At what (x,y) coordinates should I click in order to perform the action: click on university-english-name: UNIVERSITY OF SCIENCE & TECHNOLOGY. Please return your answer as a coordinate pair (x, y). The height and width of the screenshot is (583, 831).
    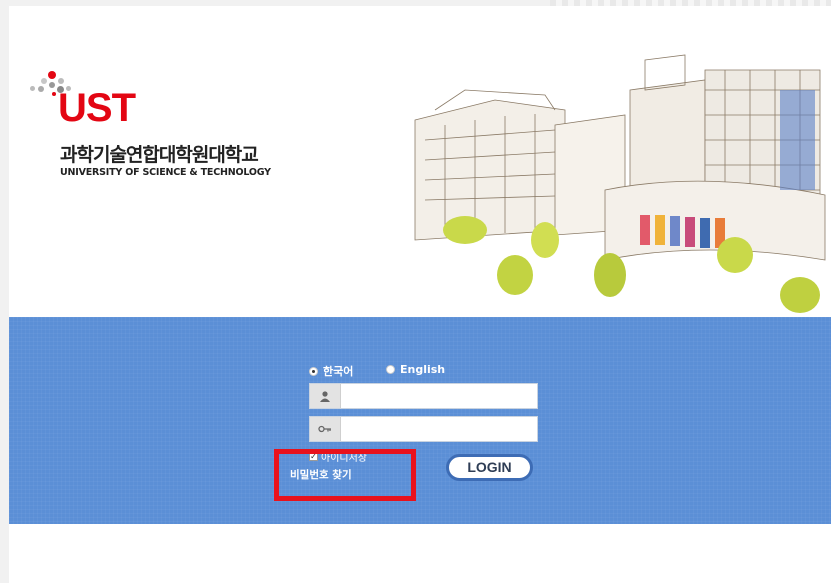
    Looking at the image, I should click on (165, 172).